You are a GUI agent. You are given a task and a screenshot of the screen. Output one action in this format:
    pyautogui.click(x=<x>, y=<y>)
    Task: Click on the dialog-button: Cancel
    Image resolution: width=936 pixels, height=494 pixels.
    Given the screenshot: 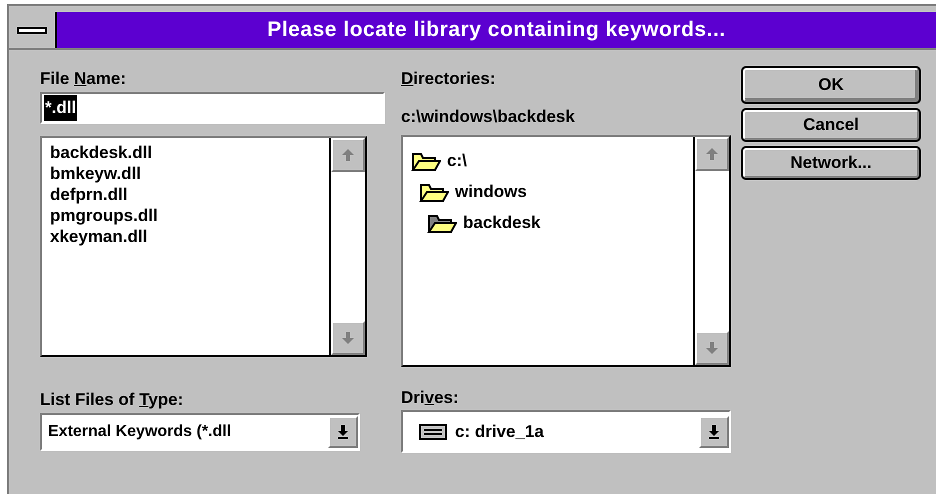 What is the action you would take?
    pyautogui.click(x=831, y=125)
    